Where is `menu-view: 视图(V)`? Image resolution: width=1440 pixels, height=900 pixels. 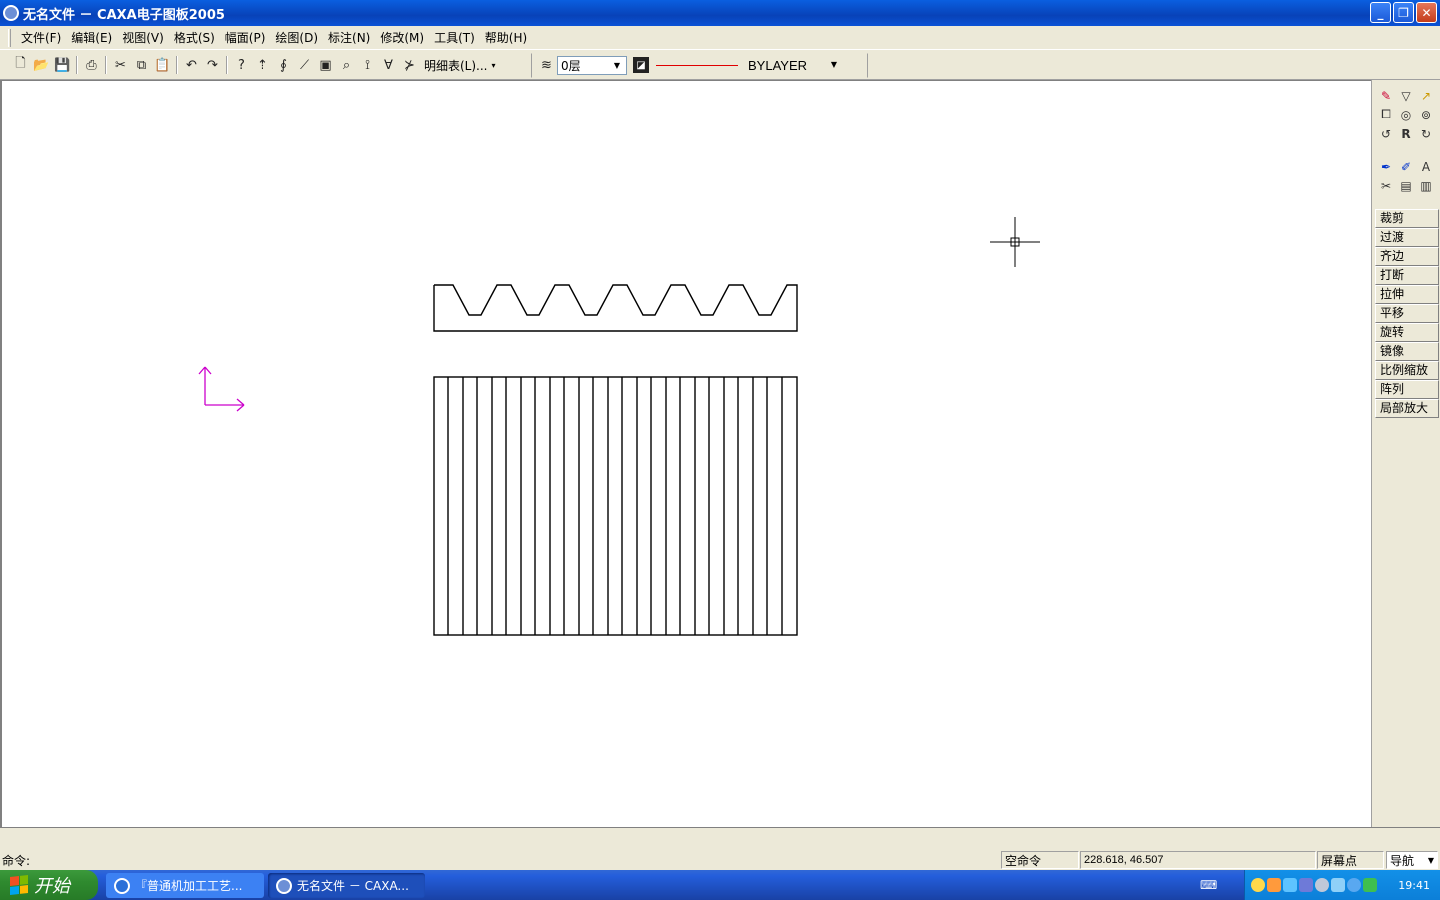 menu-view: 视图(V) is located at coordinates (143, 37).